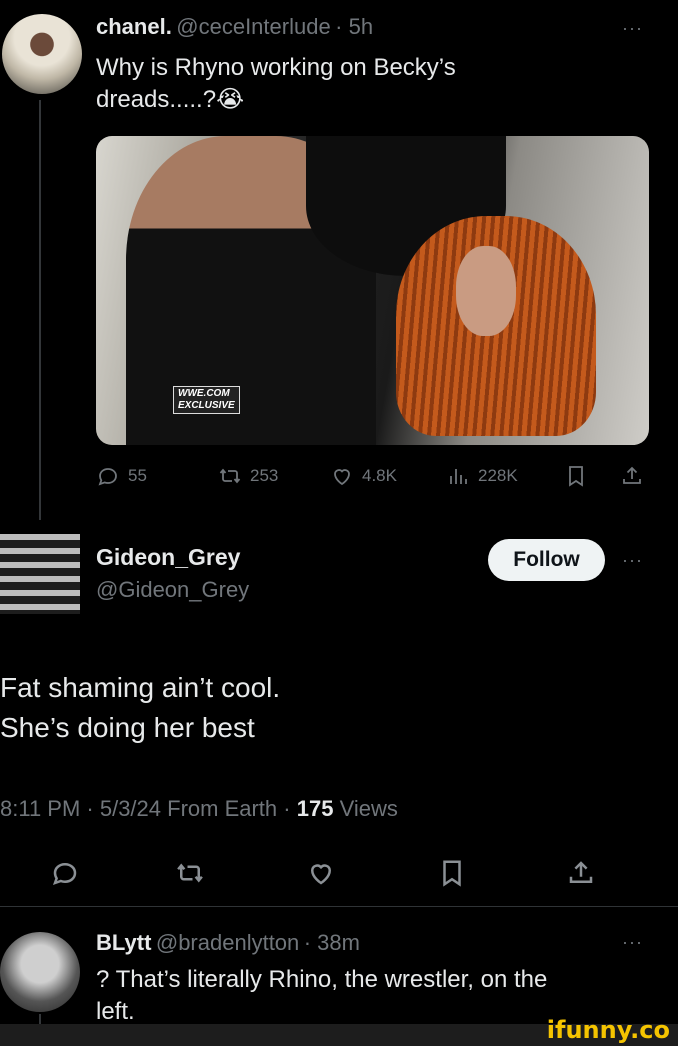  I want to click on tweet1-text-line2: dreads.....?😭, so click(170, 99).